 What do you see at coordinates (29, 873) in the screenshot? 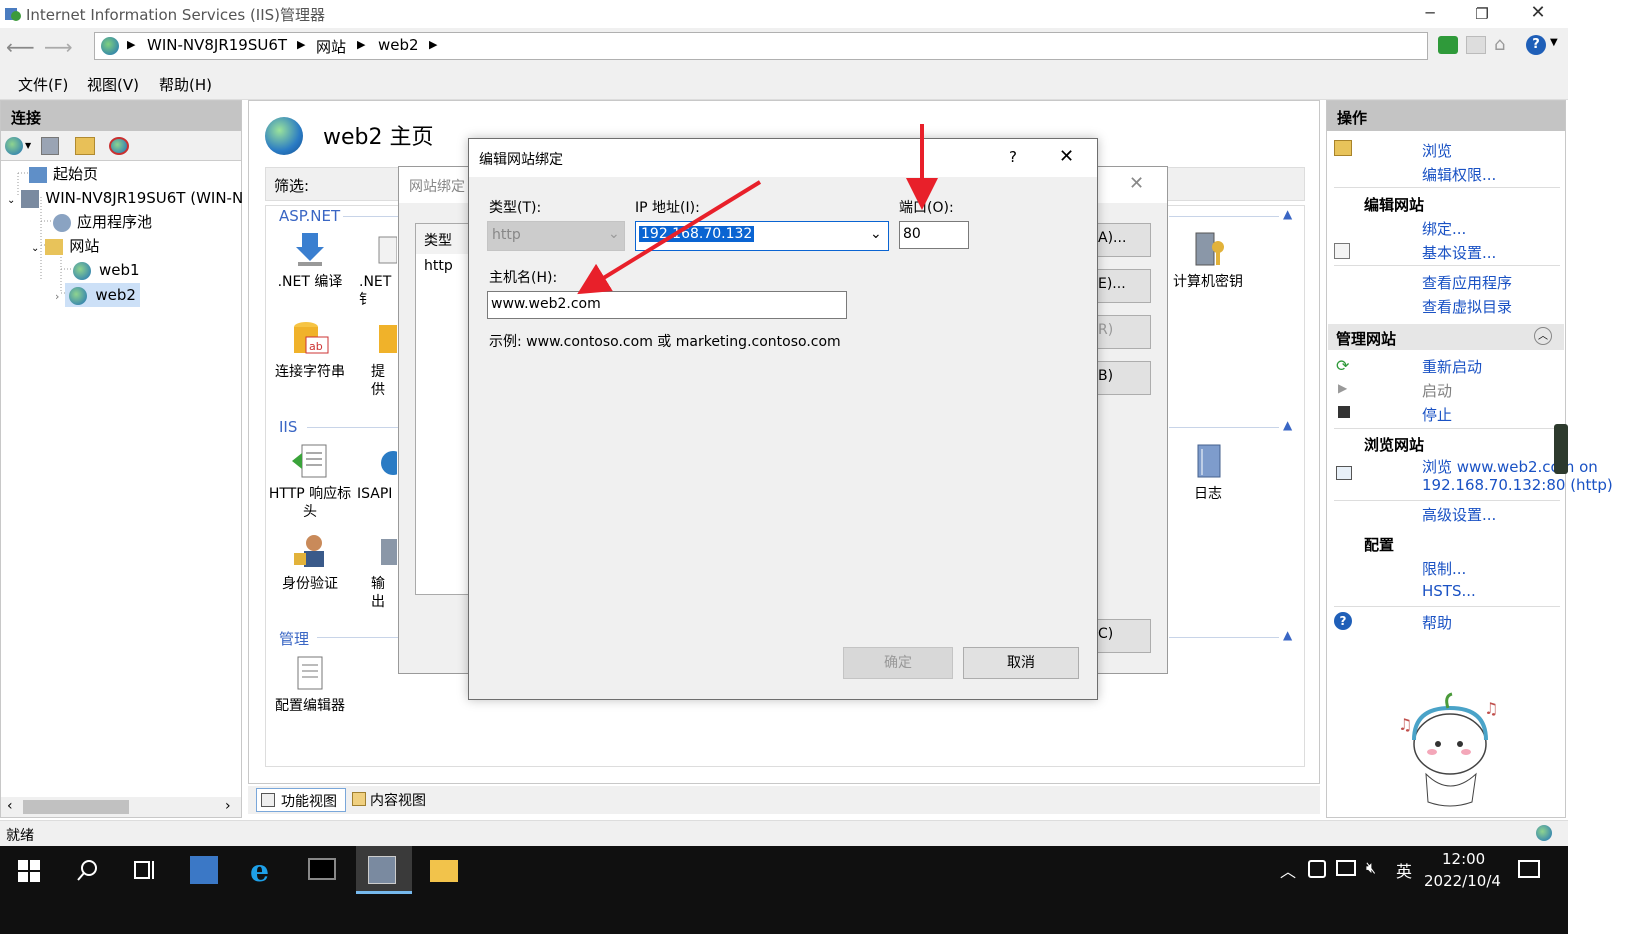
I see `windows-start-icon` at bounding box center [29, 873].